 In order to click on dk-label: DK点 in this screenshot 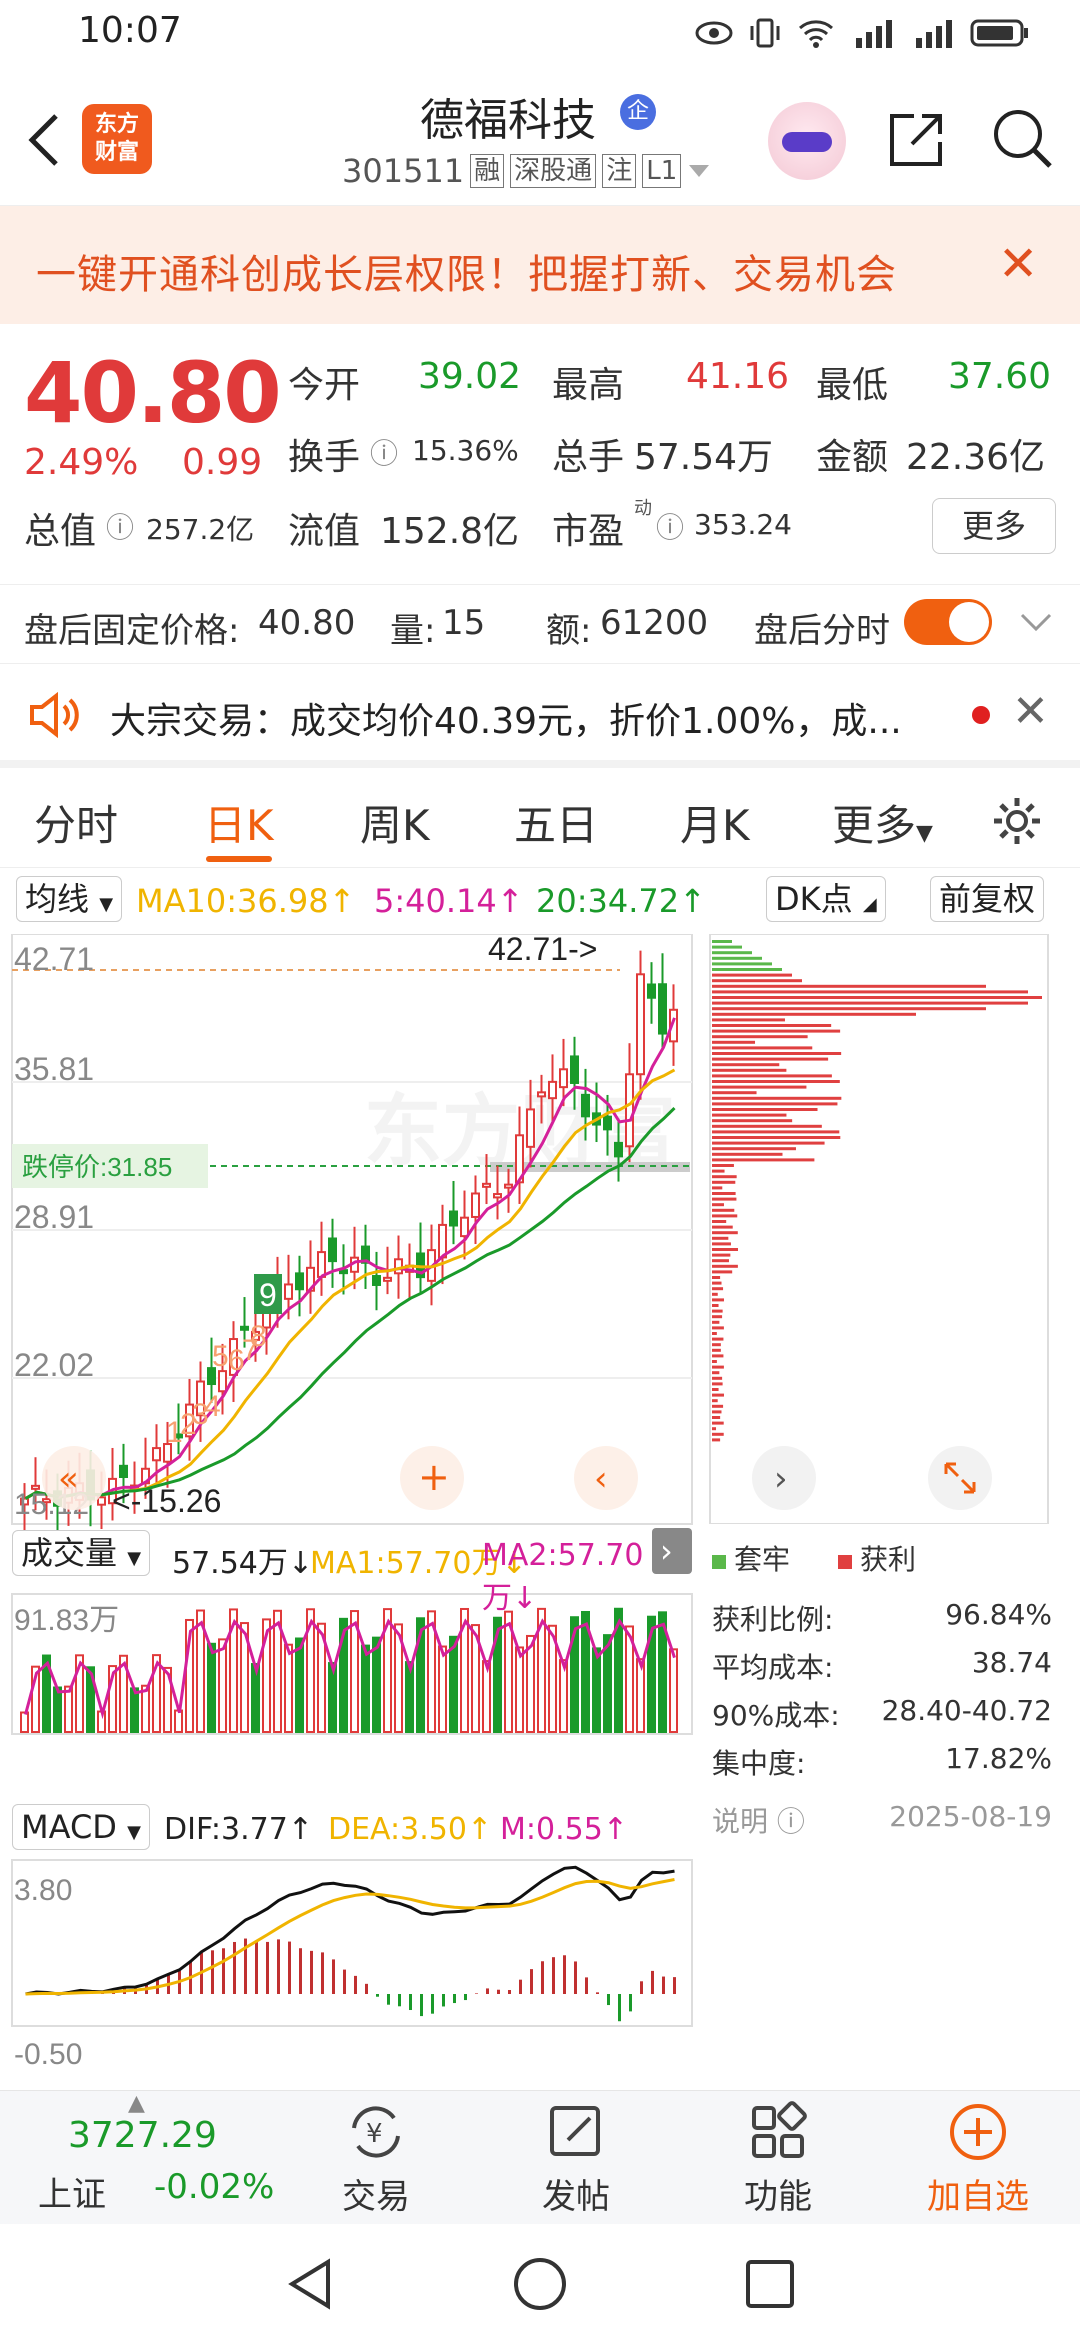, I will do `click(814, 899)`.